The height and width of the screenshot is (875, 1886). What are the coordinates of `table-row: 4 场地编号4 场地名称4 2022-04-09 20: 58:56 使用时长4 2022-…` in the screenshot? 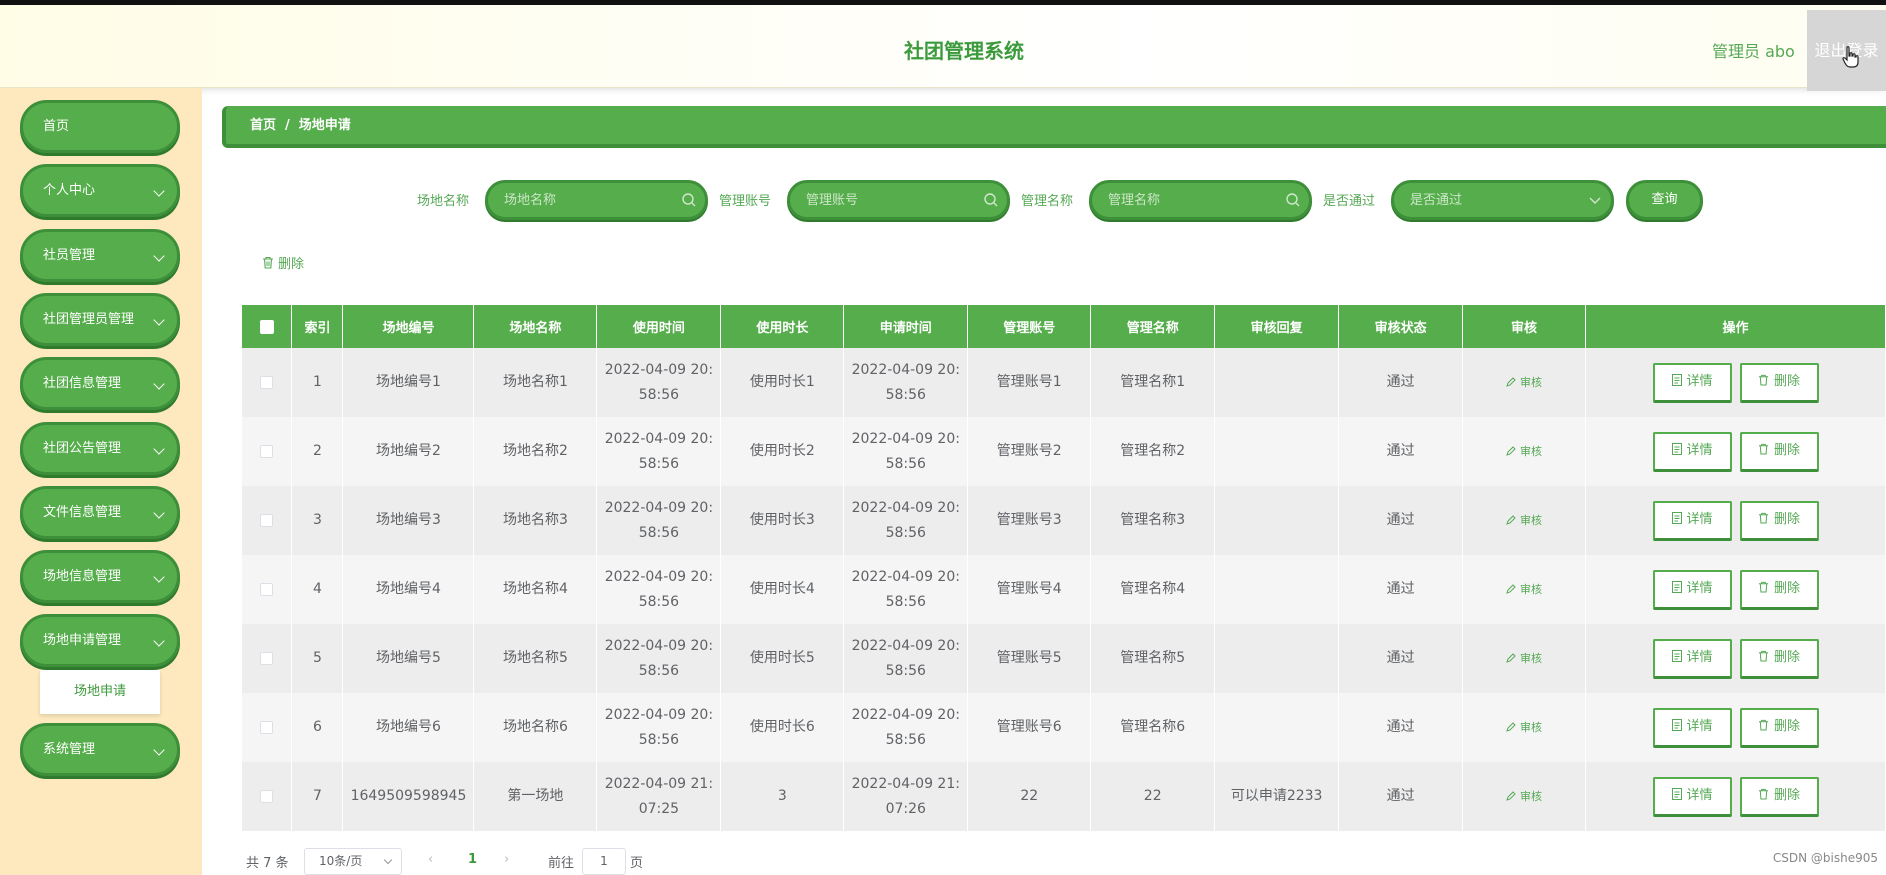 It's located at (1064, 589).